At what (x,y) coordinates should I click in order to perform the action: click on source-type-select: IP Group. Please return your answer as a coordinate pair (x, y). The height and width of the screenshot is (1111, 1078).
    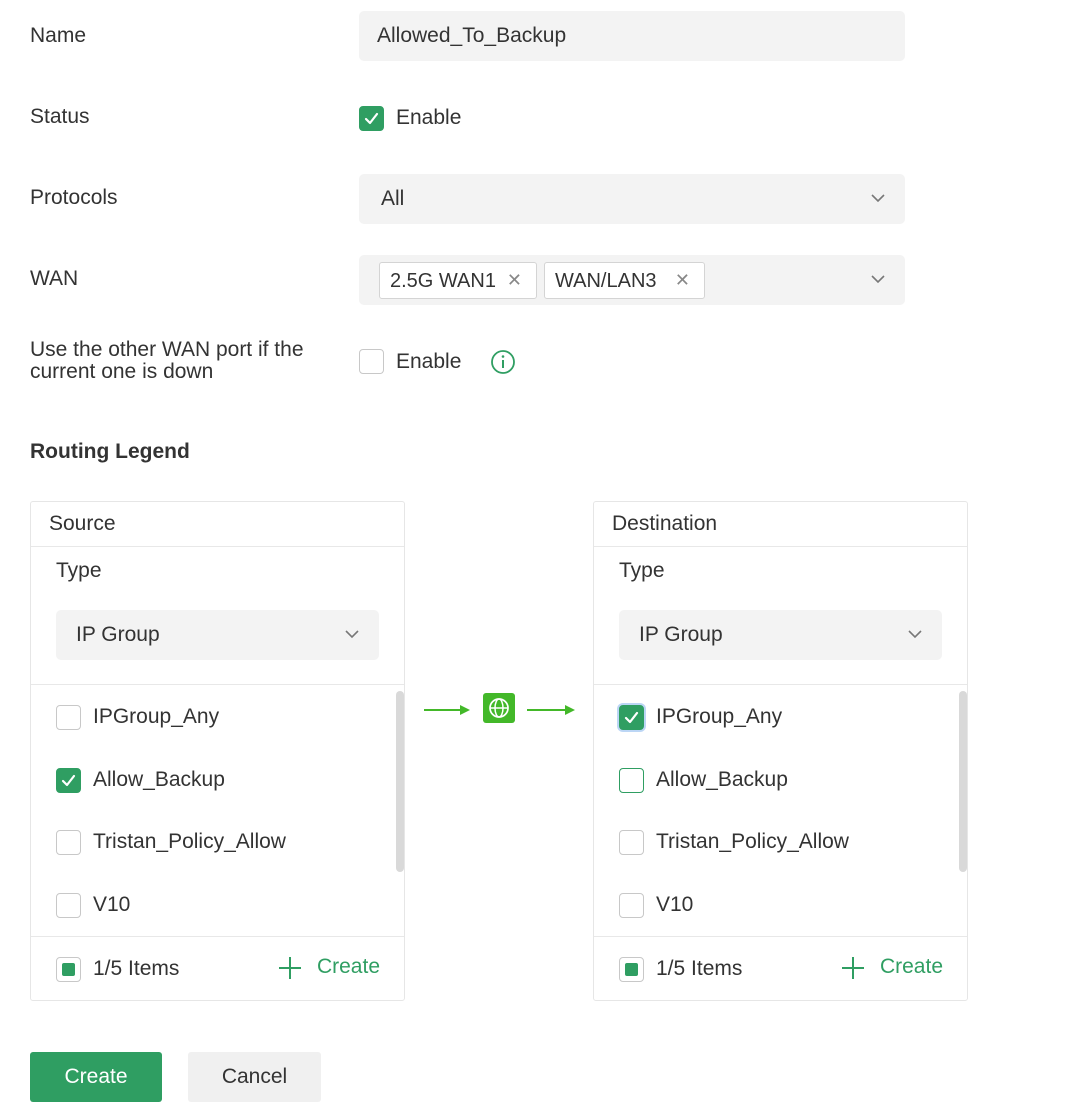
    Looking at the image, I should click on (217, 635).